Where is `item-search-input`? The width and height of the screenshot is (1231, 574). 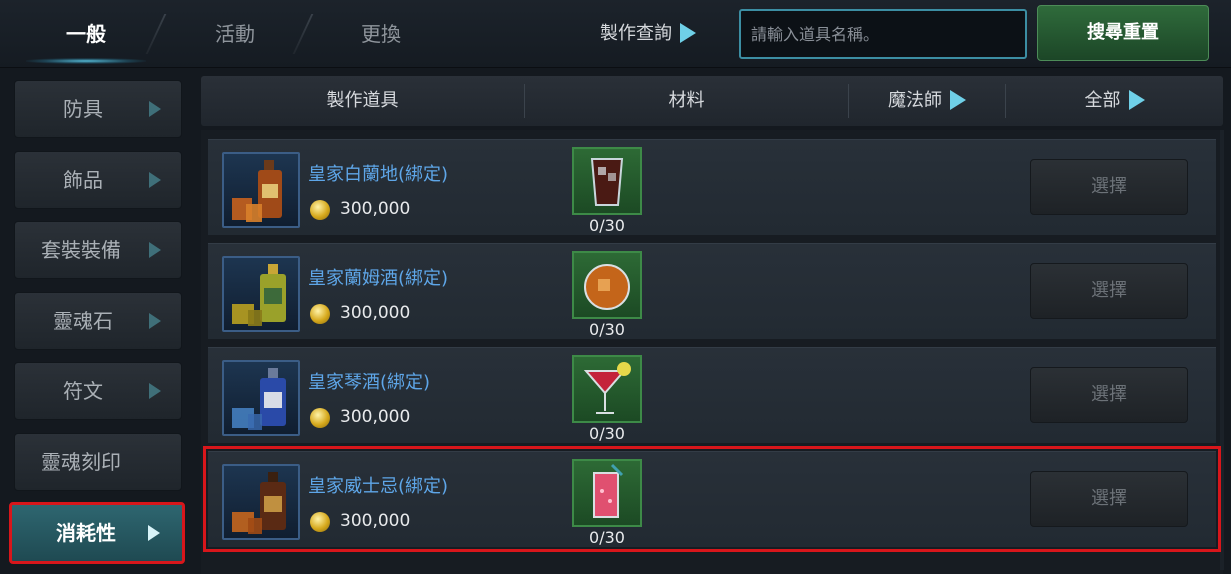
item-search-input is located at coordinates (883, 34).